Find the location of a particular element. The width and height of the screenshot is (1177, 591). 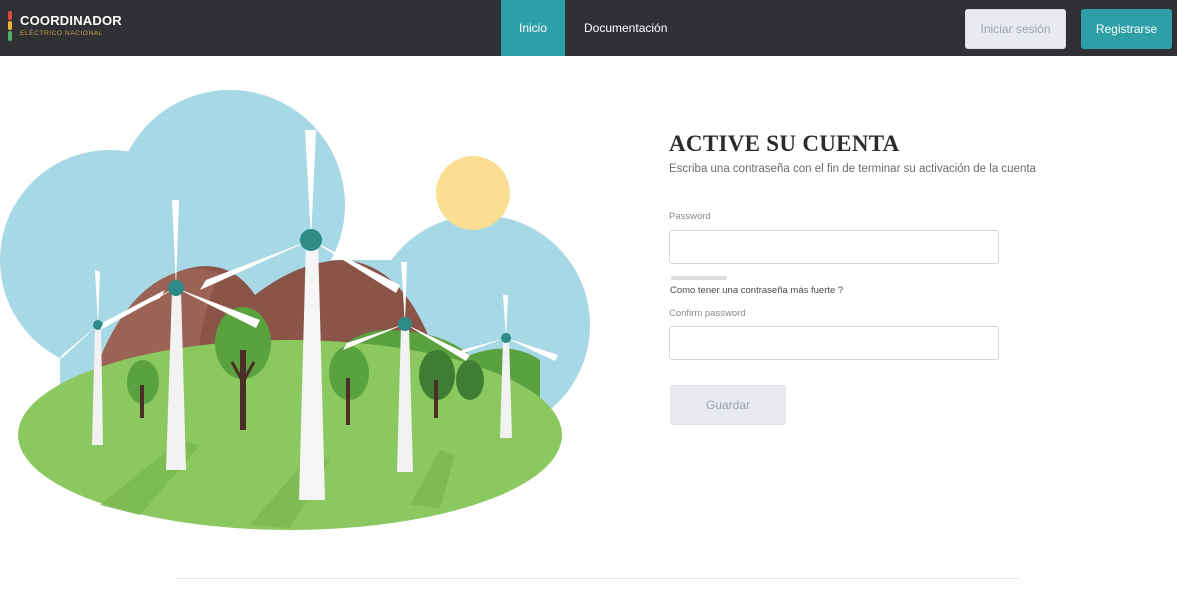

logo-mark-icon is located at coordinates (10, 26).